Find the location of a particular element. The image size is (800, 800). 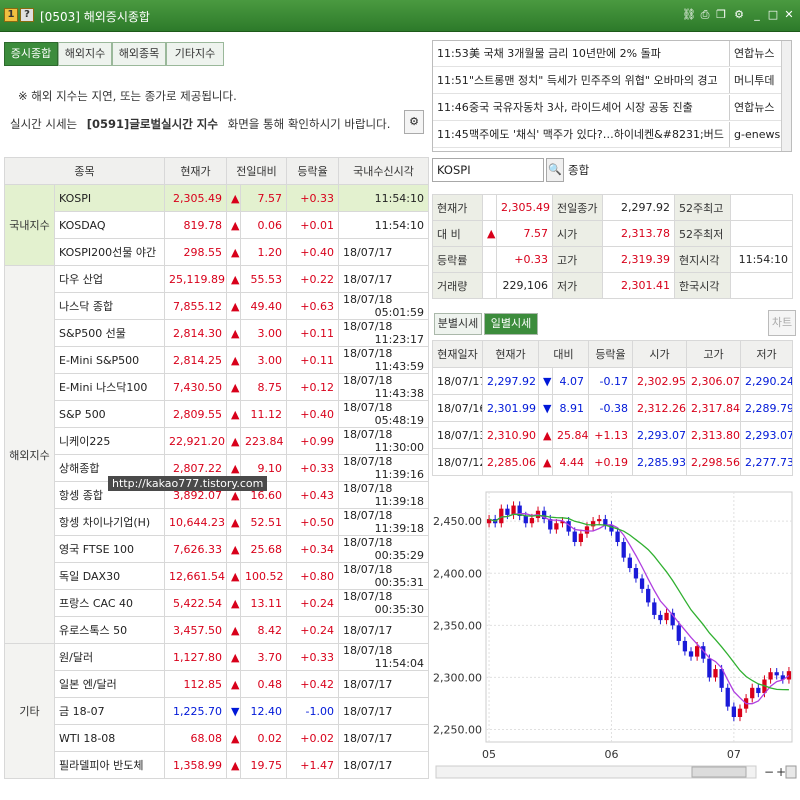

daily-col-open: 시가 is located at coordinates (659, 354).